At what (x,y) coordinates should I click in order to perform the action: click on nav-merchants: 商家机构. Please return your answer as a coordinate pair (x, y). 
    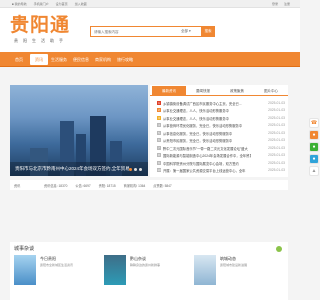
    Looking at the image, I should click on (103, 59).